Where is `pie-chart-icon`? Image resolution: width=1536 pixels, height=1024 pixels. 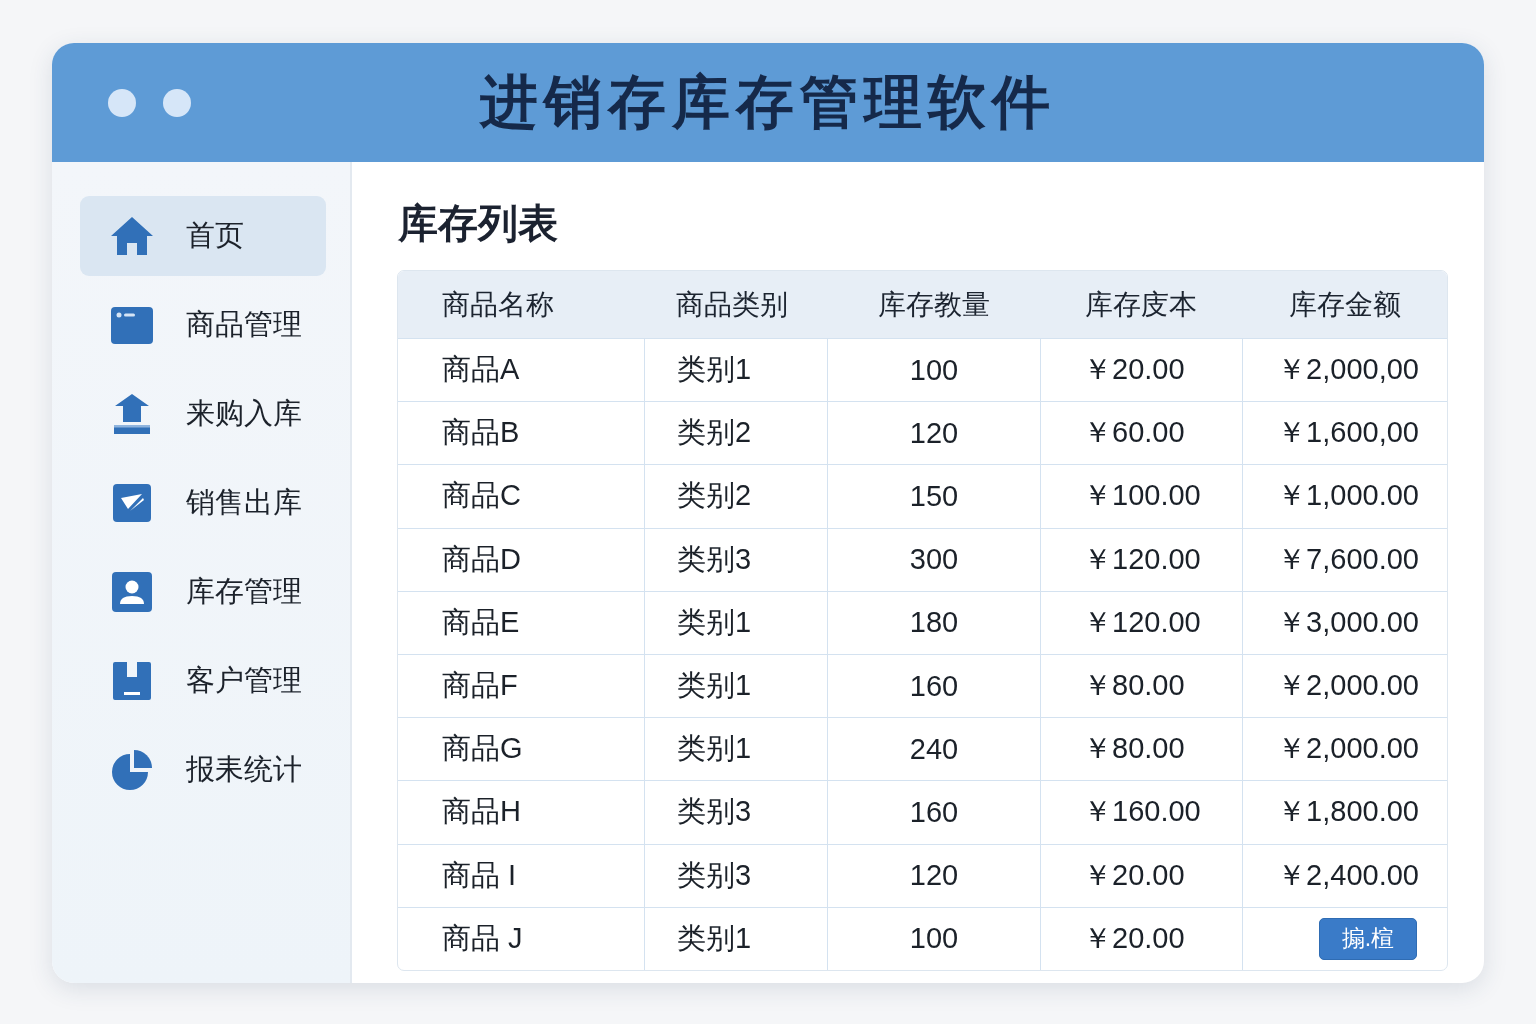 pie-chart-icon is located at coordinates (132, 770).